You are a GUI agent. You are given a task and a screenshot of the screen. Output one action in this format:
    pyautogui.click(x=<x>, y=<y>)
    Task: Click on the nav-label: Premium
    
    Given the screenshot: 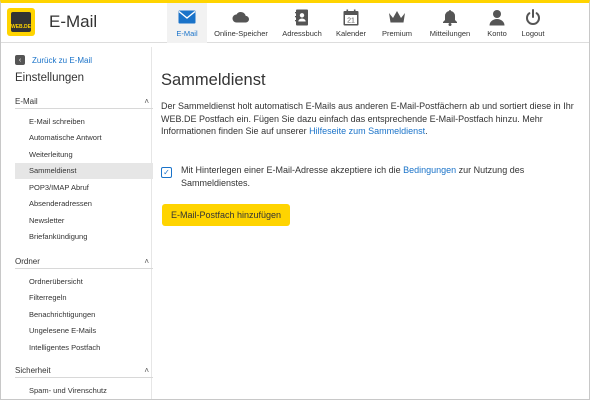 What is the action you would take?
    pyautogui.click(x=396, y=33)
    